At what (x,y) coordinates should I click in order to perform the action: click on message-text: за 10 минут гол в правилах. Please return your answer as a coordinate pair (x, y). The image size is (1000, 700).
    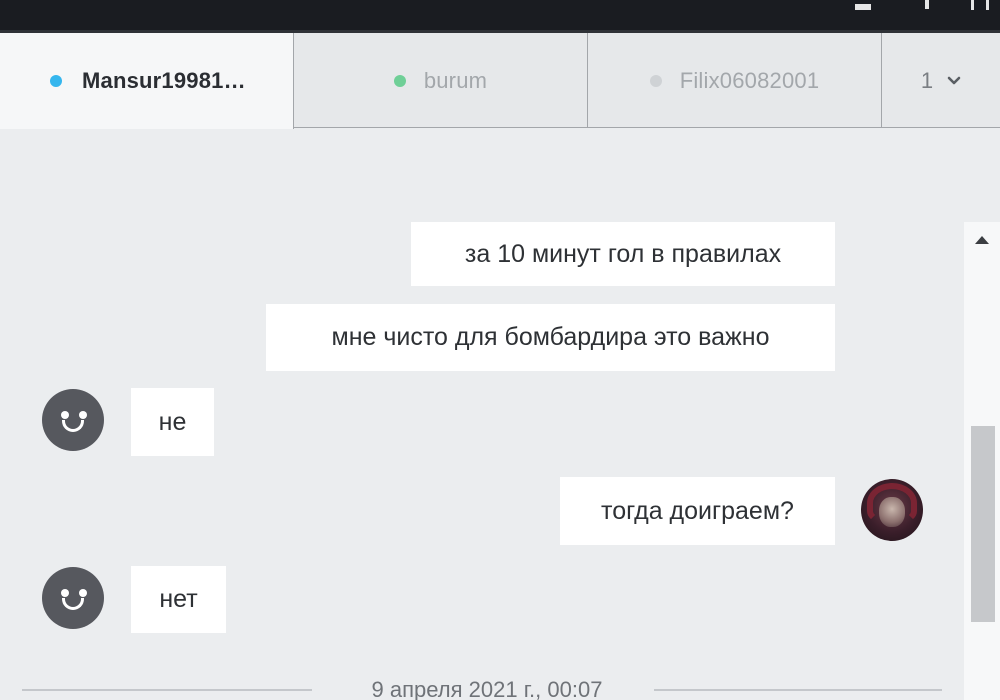
    Looking at the image, I should click on (623, 253).